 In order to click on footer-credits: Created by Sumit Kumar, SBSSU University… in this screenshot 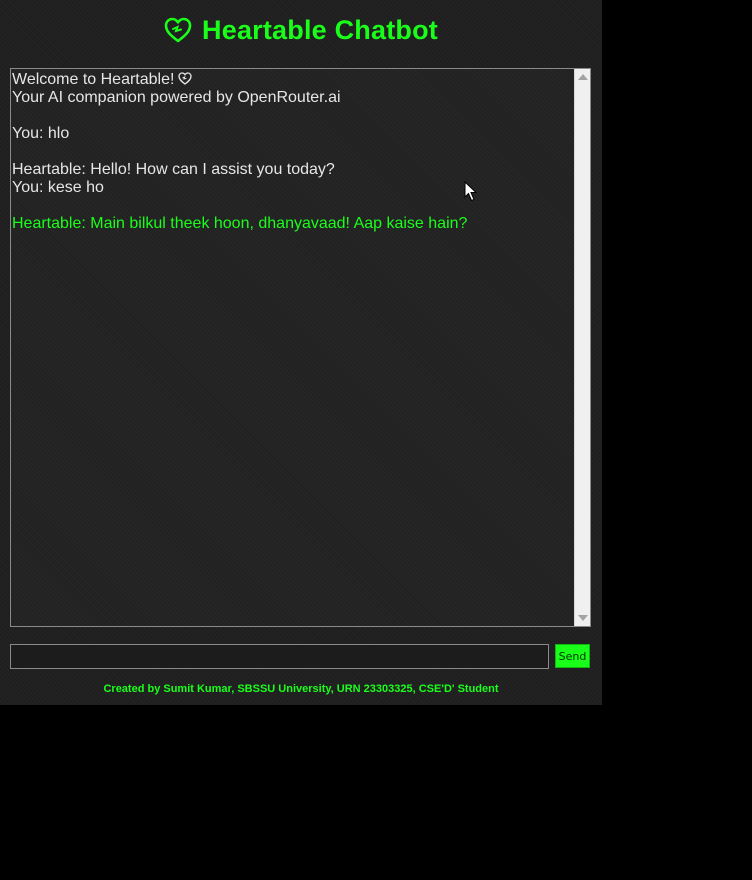, I will do `click(301, 689)`.